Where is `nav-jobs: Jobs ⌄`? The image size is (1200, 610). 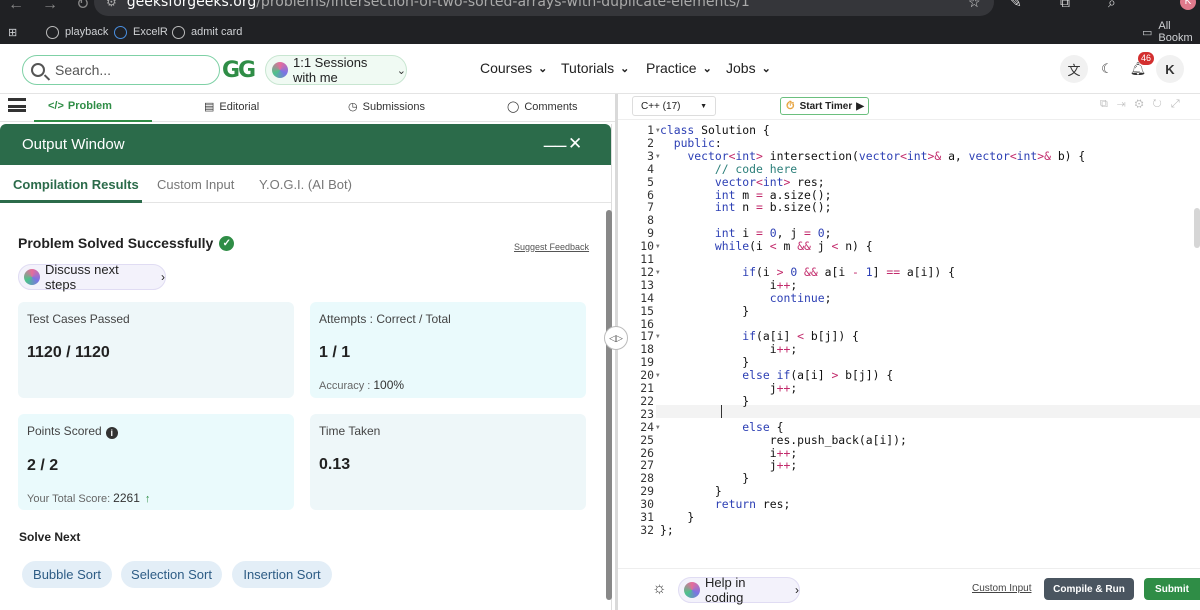 nav-jobs: Jobs ⌄ is located at coordinates (748, 68).